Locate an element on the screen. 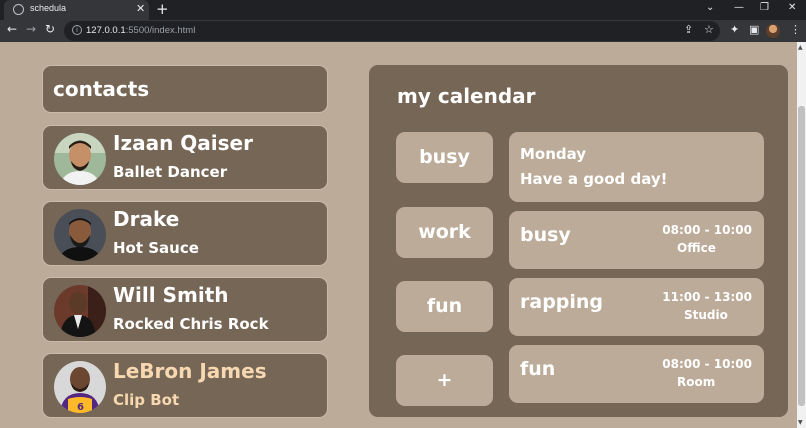  tab-search-icon: ⌄ is located at coordinates (710, 7).